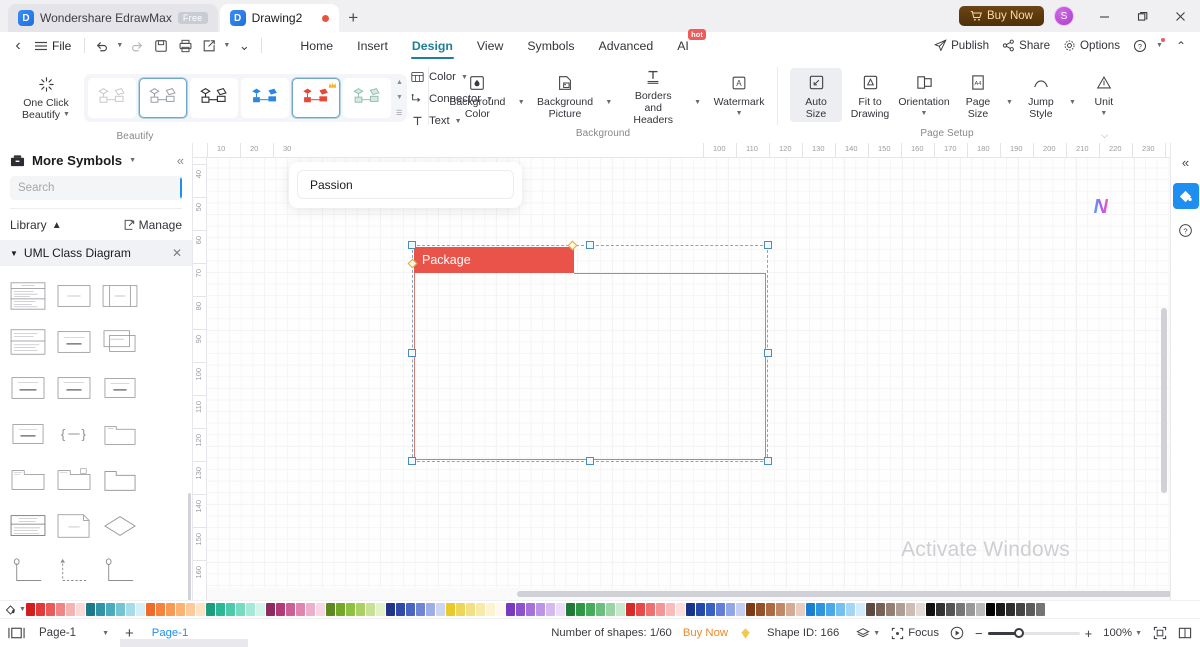 This screenshot has height=647, width=1200. What do you see at coordinates (96, 253) in the screenshot?
I see `category-uml-class-diagram: ▼ UML Class Diagram ✕` at bounding box center [96, 253].